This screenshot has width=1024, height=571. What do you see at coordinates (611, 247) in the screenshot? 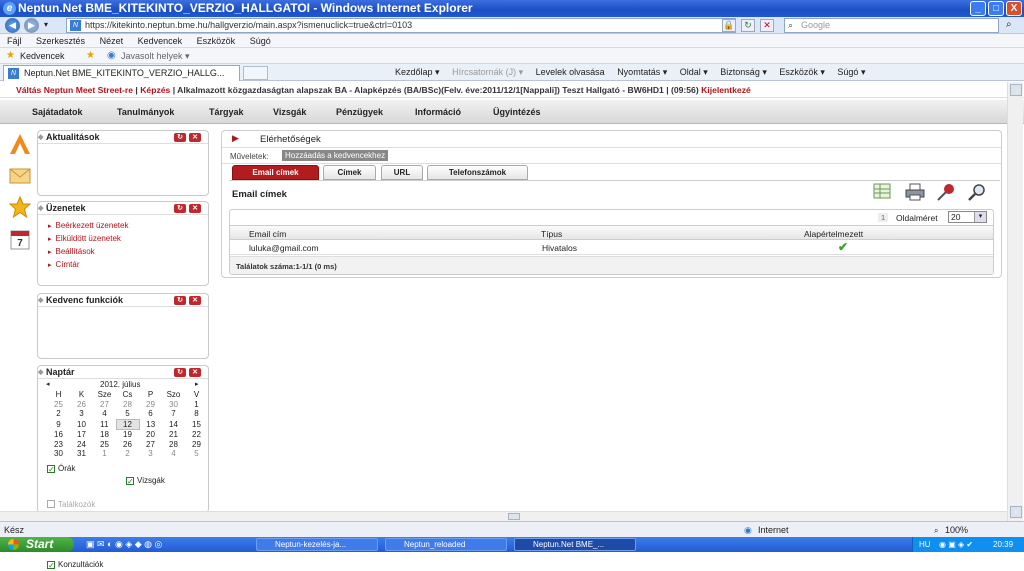
I see `table-row: luluka@gmail.com Hivatalos ✔` at bounding box center [611, 247].